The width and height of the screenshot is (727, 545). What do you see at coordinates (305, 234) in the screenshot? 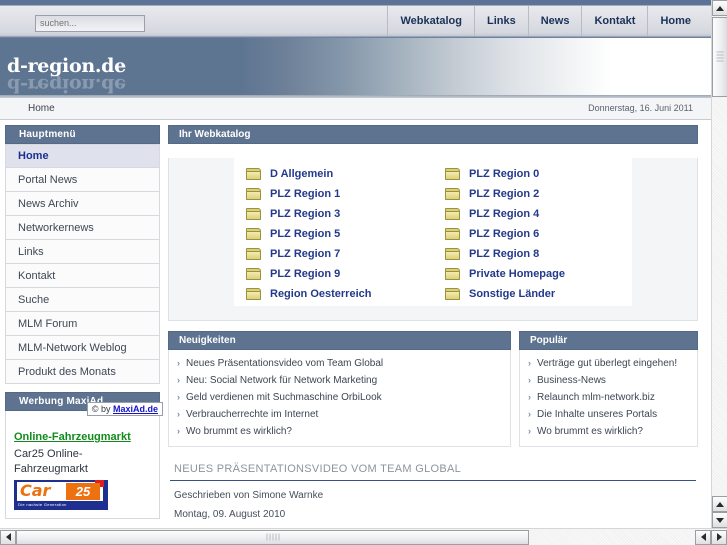
I see `catalog-item-label: PLZ Region 5` at bounding box center [305, 234].